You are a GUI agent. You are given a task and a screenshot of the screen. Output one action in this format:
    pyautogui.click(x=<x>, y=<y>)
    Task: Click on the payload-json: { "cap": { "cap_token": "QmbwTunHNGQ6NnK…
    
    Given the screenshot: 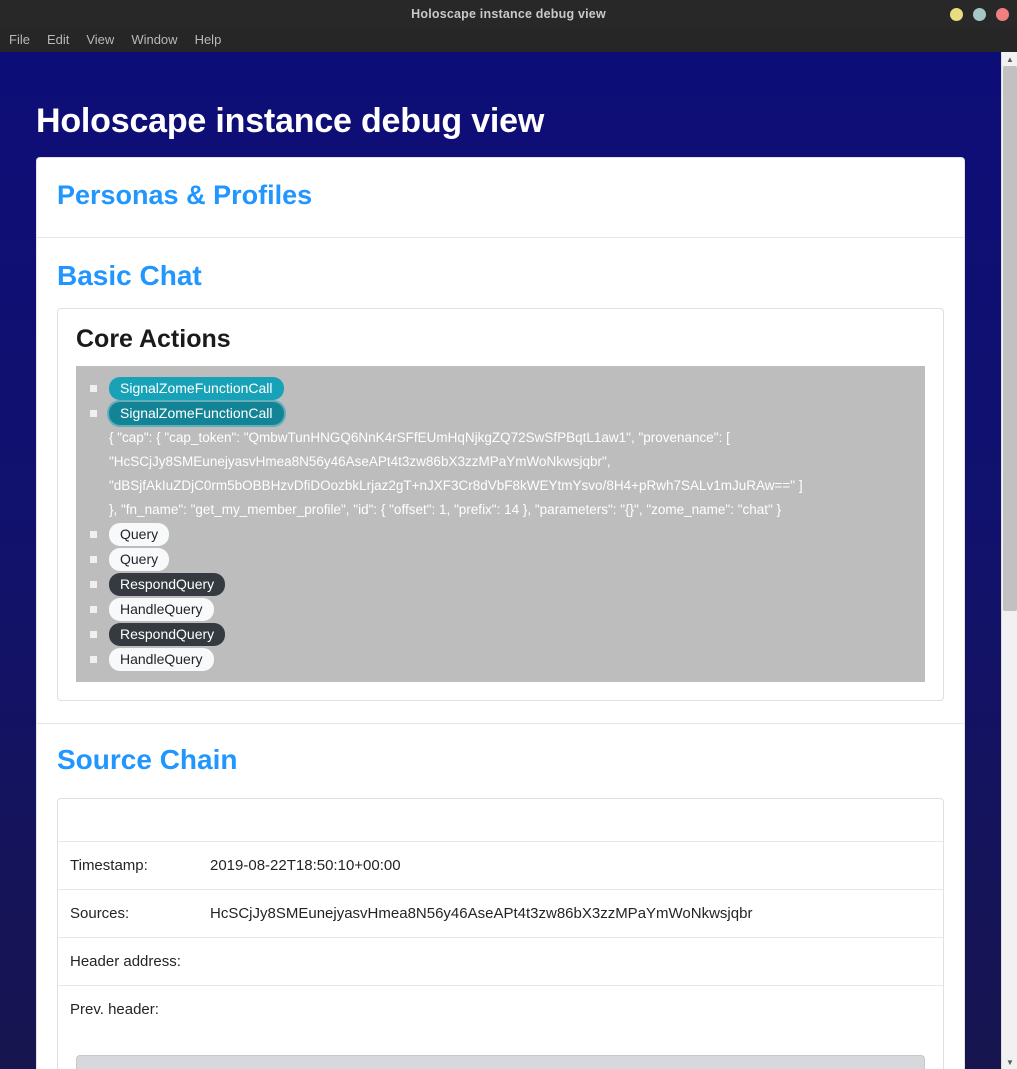 What is the action you would take?
    pyautogui.click(x=500, y=474)
    